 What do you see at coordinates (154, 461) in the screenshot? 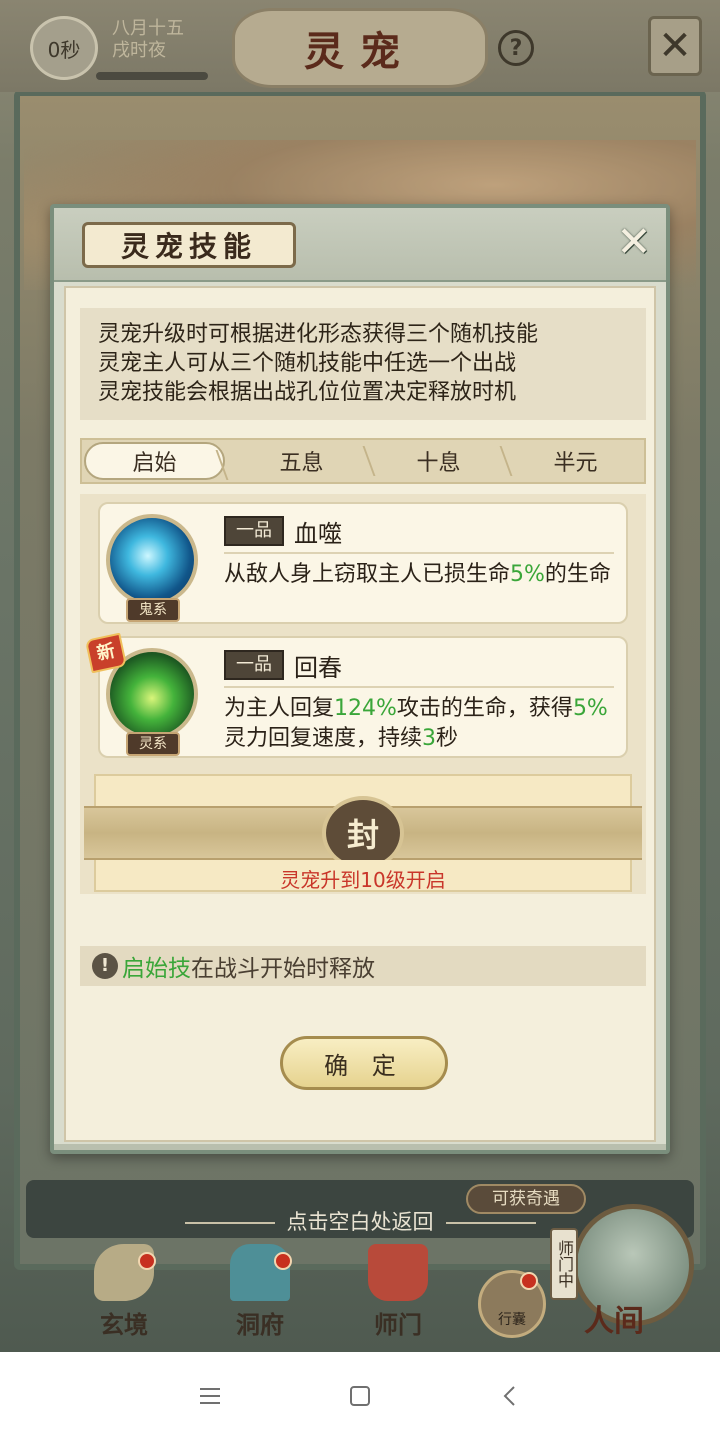
I see `tab-qishi: 启始` at bounding box center [154, 461].